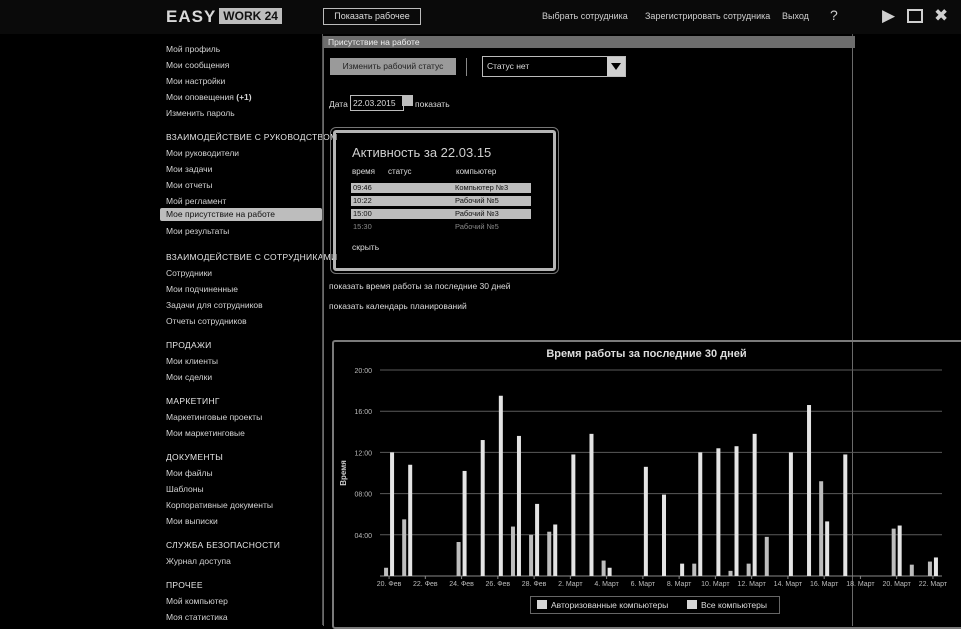 The width and height of the screenshot is (961, 629). I want to click on sidebar-item: Моя статистика, so click(197, 617).